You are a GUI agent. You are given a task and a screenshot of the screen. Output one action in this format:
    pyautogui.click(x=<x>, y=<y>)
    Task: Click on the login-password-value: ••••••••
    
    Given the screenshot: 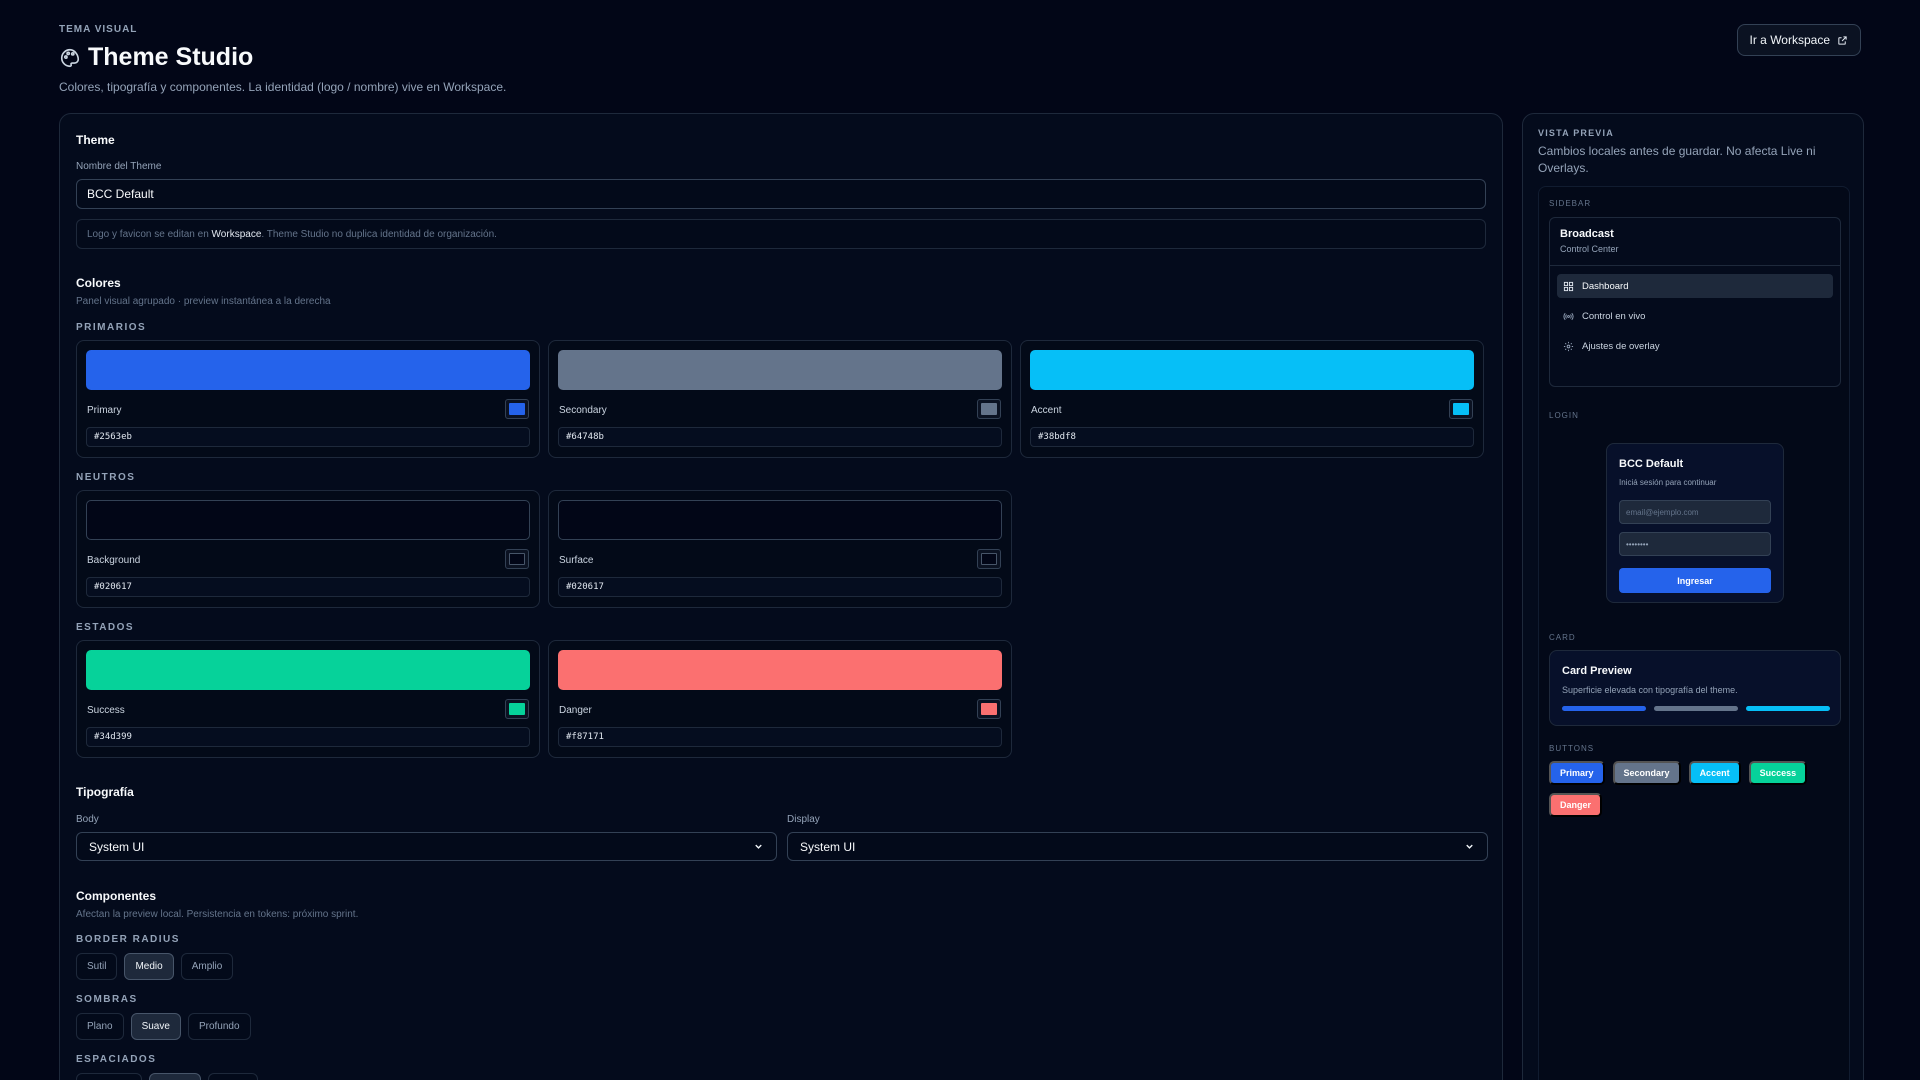 What is the action you would take?
    pyautogui.click(x=1637, y=544)
    